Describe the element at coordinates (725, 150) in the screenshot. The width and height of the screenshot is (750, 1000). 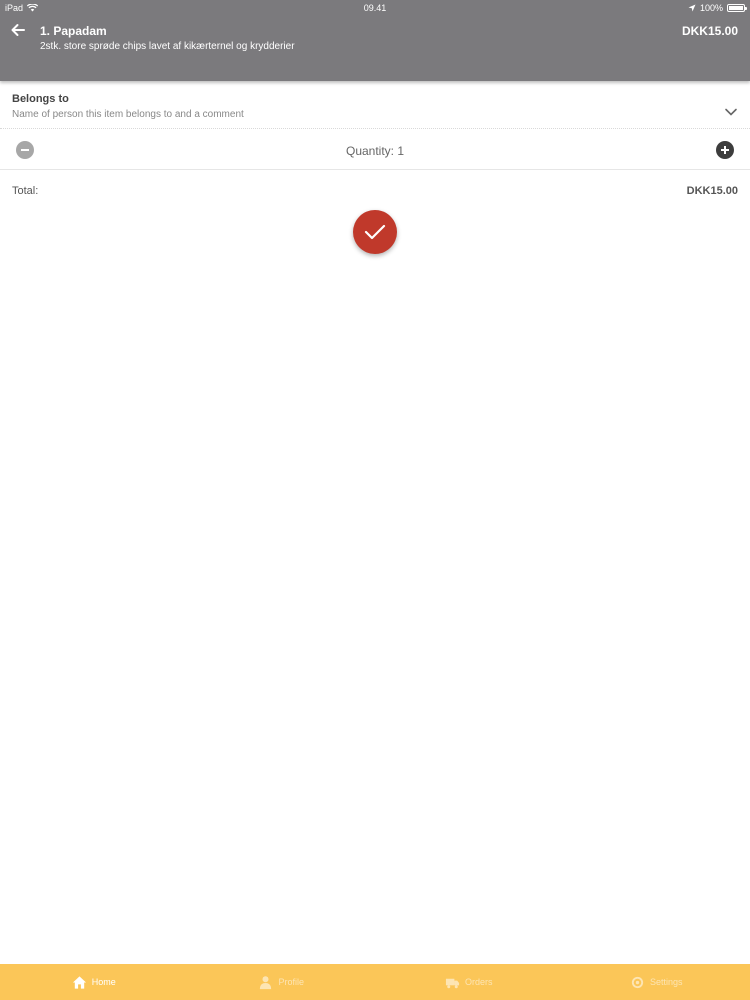
I see `increase-quantity-button` at that location.